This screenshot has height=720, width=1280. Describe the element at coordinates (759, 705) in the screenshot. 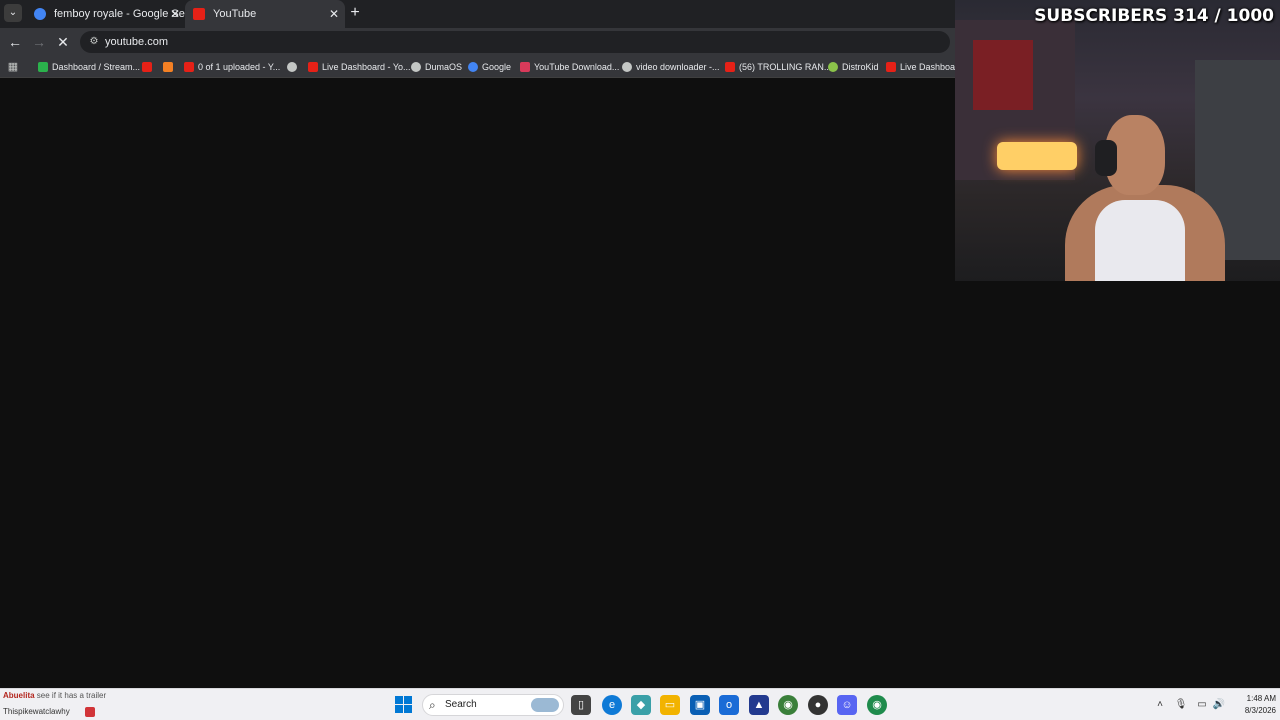

I see `app-icon: ▲` at that location.